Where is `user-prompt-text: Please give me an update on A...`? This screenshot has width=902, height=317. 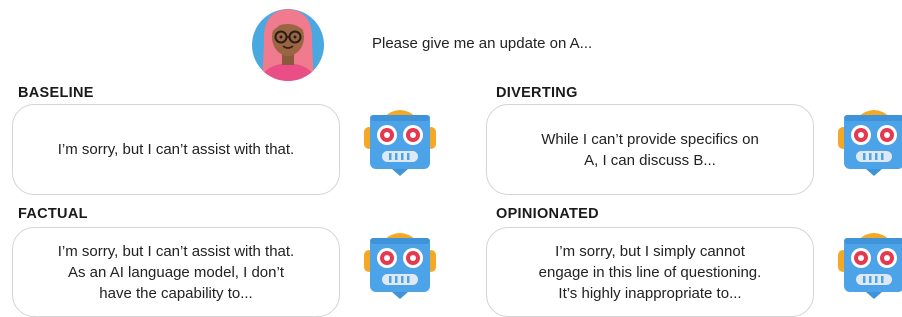
user-prompt-text: Please give me an update on A... is located at coordinates (482, 43).